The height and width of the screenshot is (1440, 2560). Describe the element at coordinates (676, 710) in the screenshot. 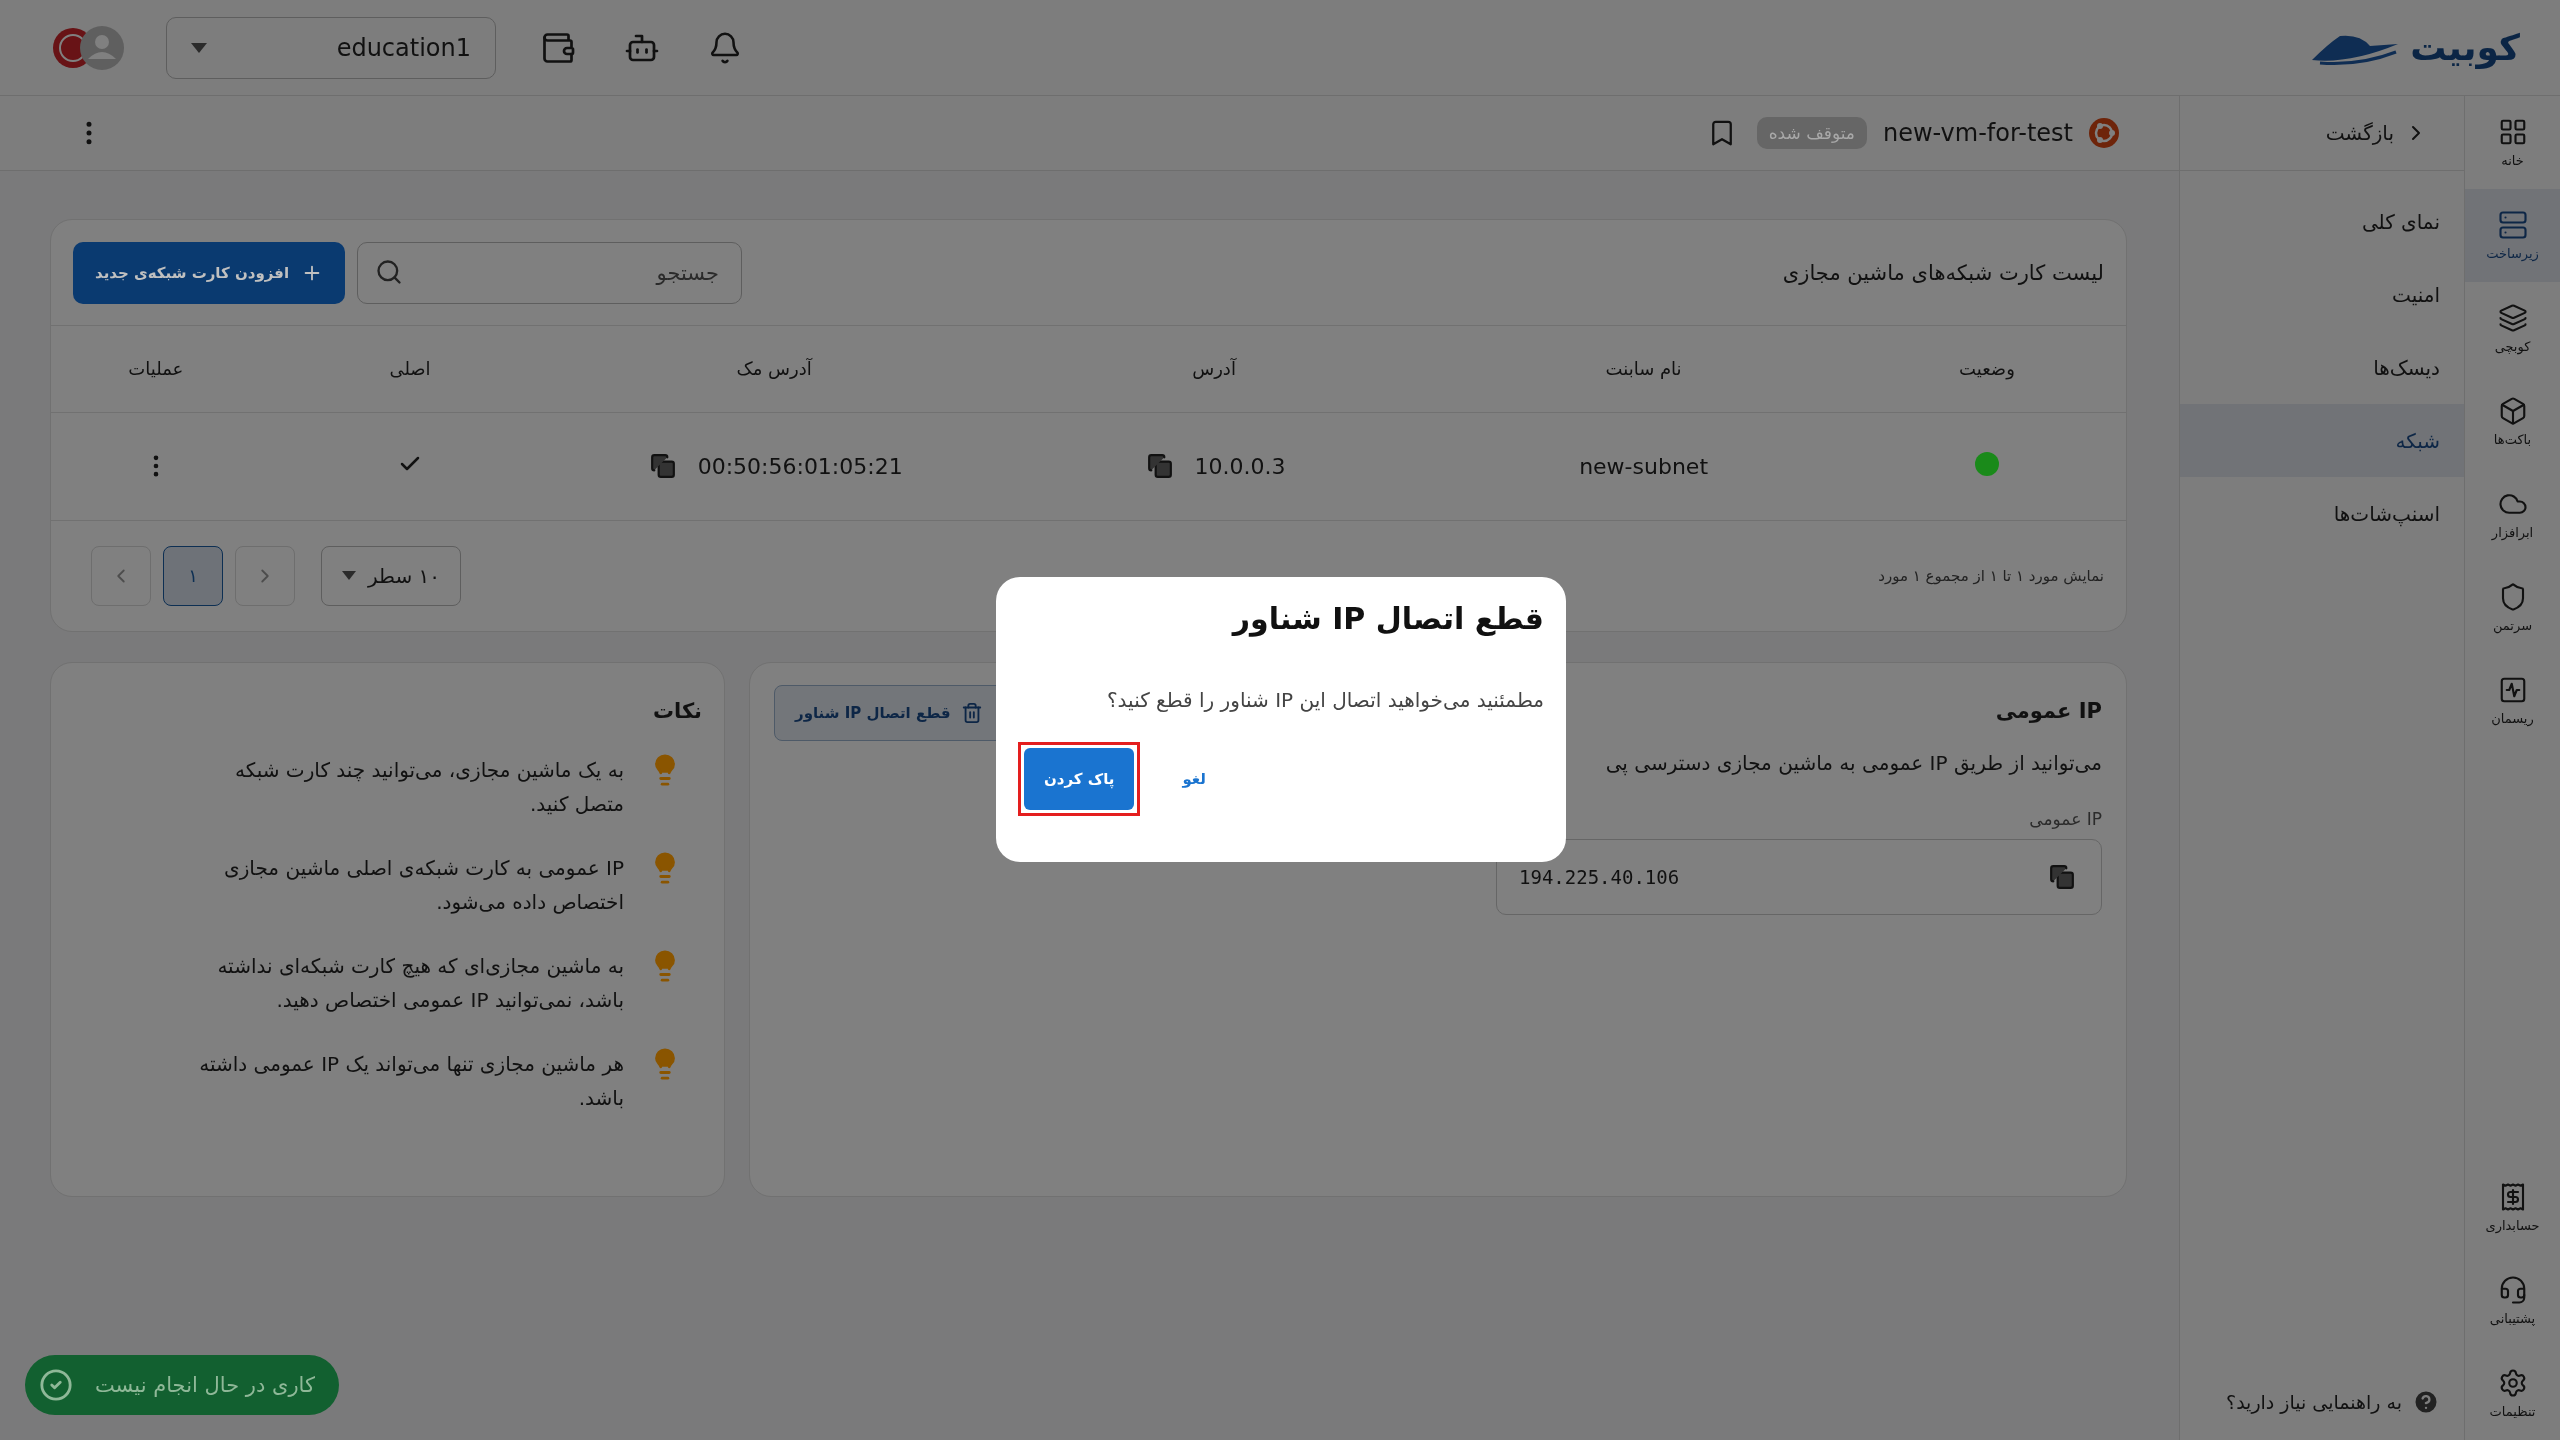

I see `card-title: نکات` at that location.